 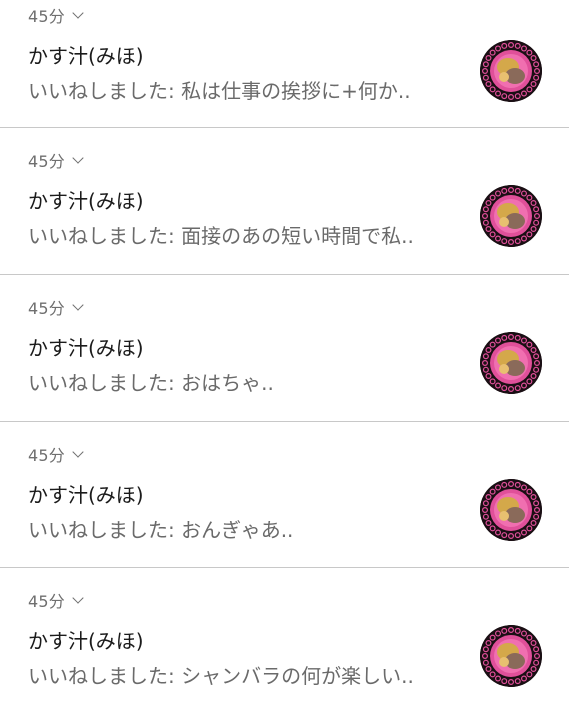 I want to click on notification-message: いいねしました: 面接のあの短い時間で私.., so click(x=221, y=236).